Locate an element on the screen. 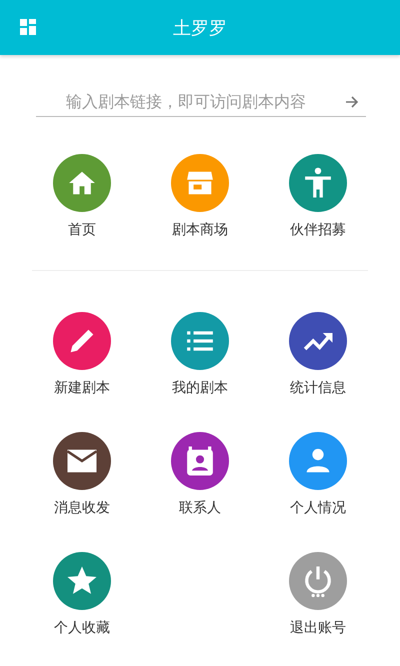 Image resolution: width=400 pixels, height=666 pixels. menu-tile: 联系人 is located at coordinates (200, 475).